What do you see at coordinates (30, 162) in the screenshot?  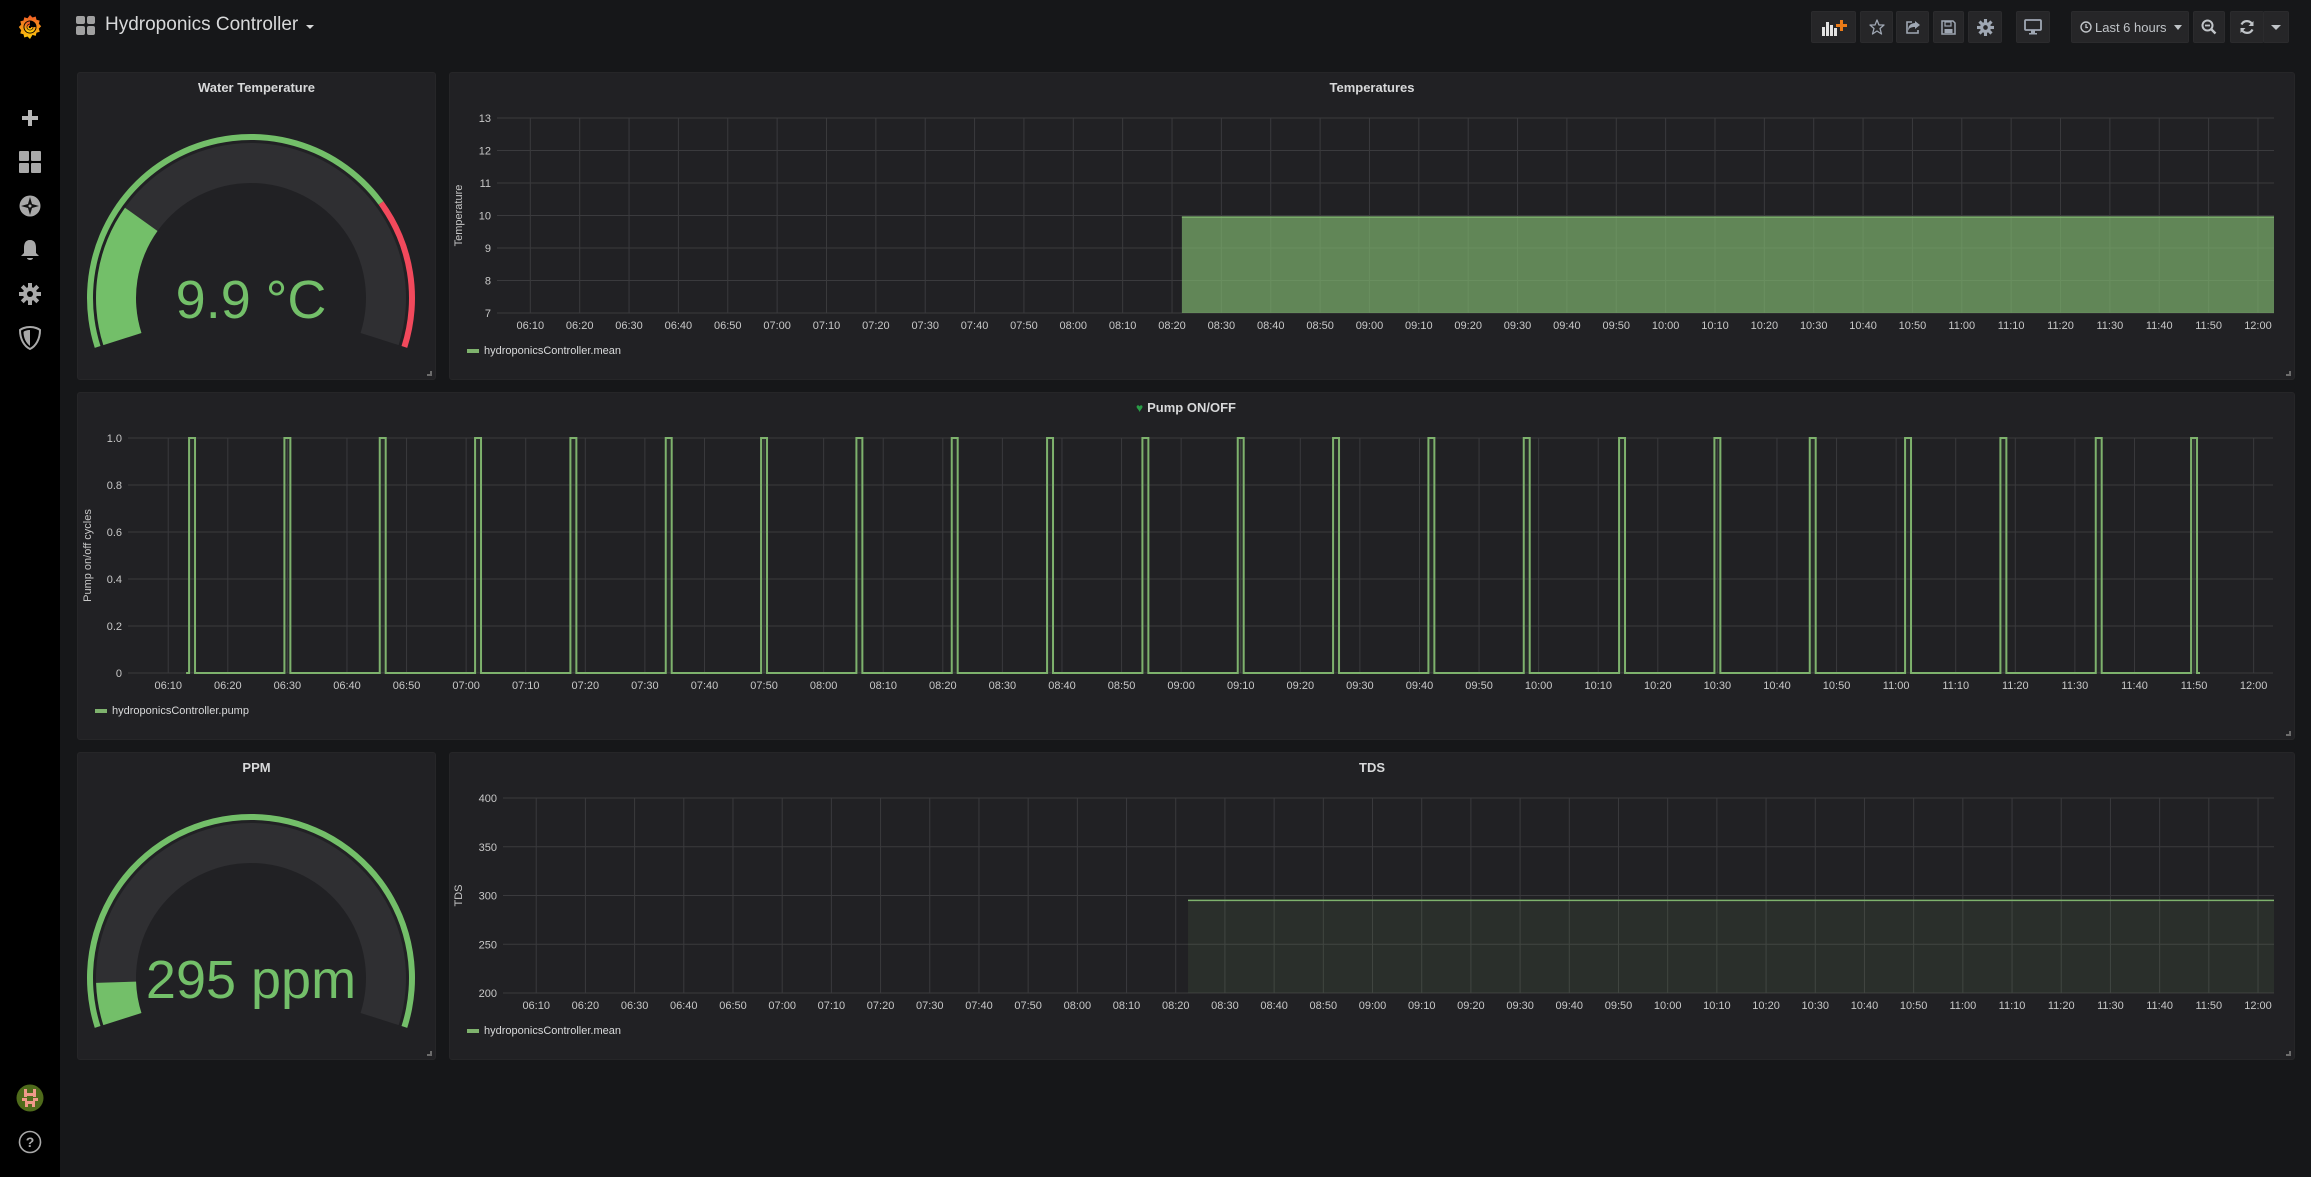 I see `sidebar-item-dashboards` at bounding box center [30, 162].